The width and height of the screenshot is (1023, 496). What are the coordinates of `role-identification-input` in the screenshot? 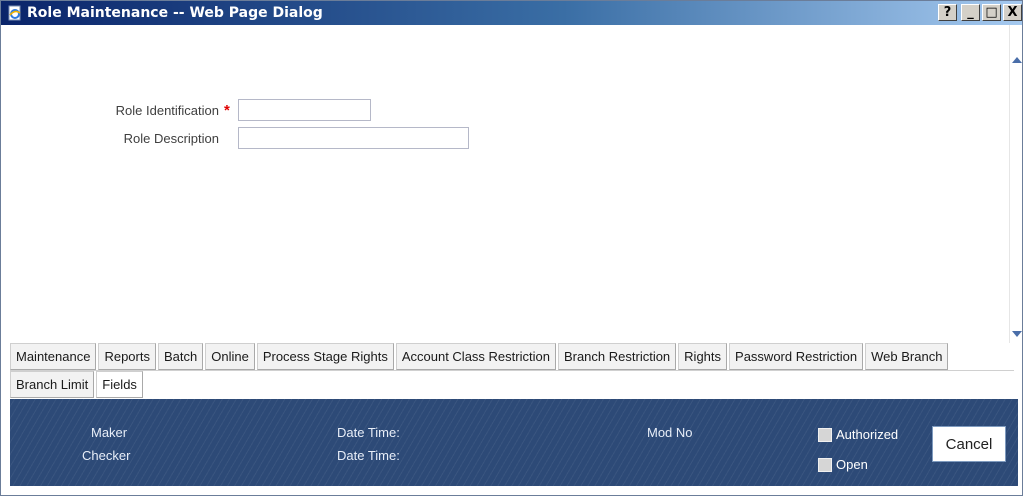 It's located at (304, 110).